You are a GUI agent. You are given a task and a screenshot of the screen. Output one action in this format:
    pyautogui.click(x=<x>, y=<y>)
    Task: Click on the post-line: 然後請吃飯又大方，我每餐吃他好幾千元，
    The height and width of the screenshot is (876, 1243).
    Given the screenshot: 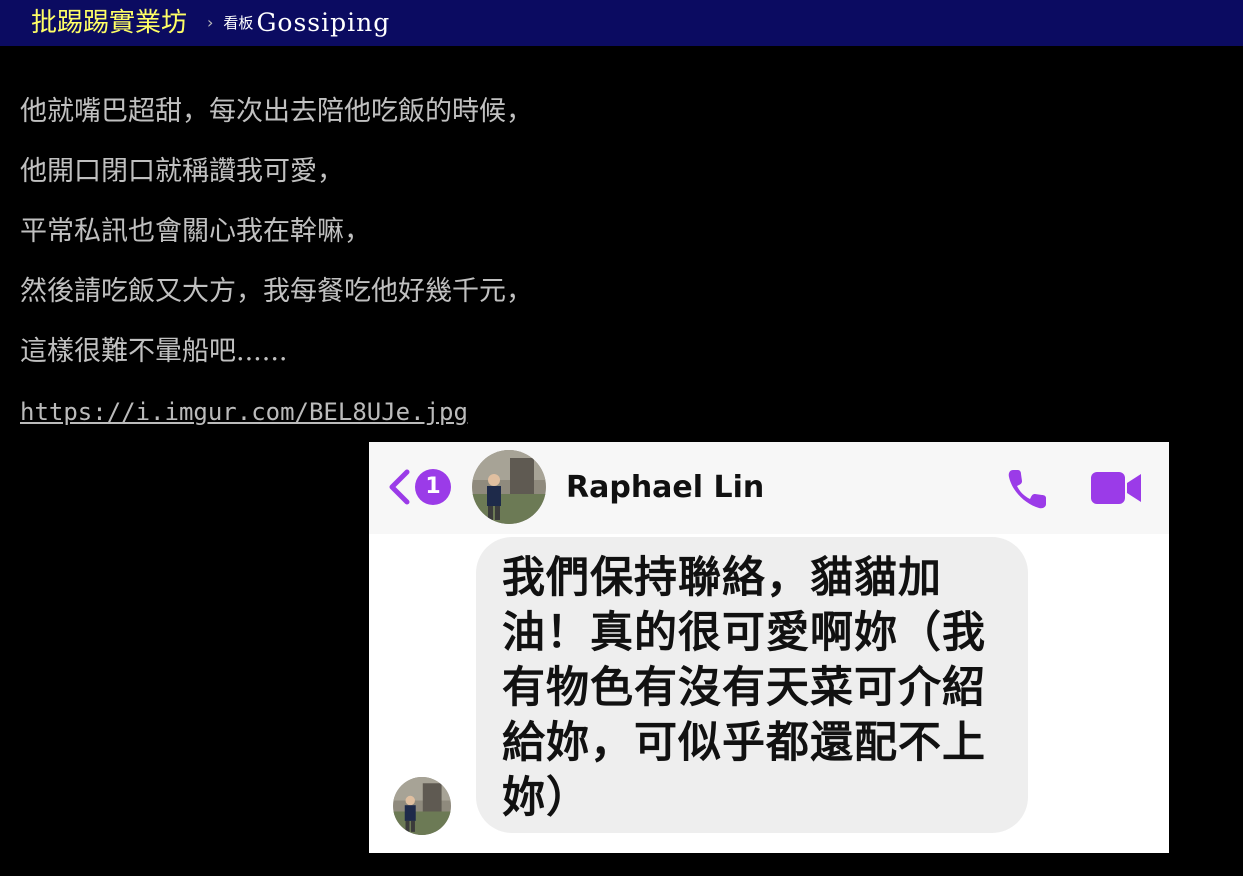 What is the action you would take?
    pyautogui.click(x=276, y=291)
    